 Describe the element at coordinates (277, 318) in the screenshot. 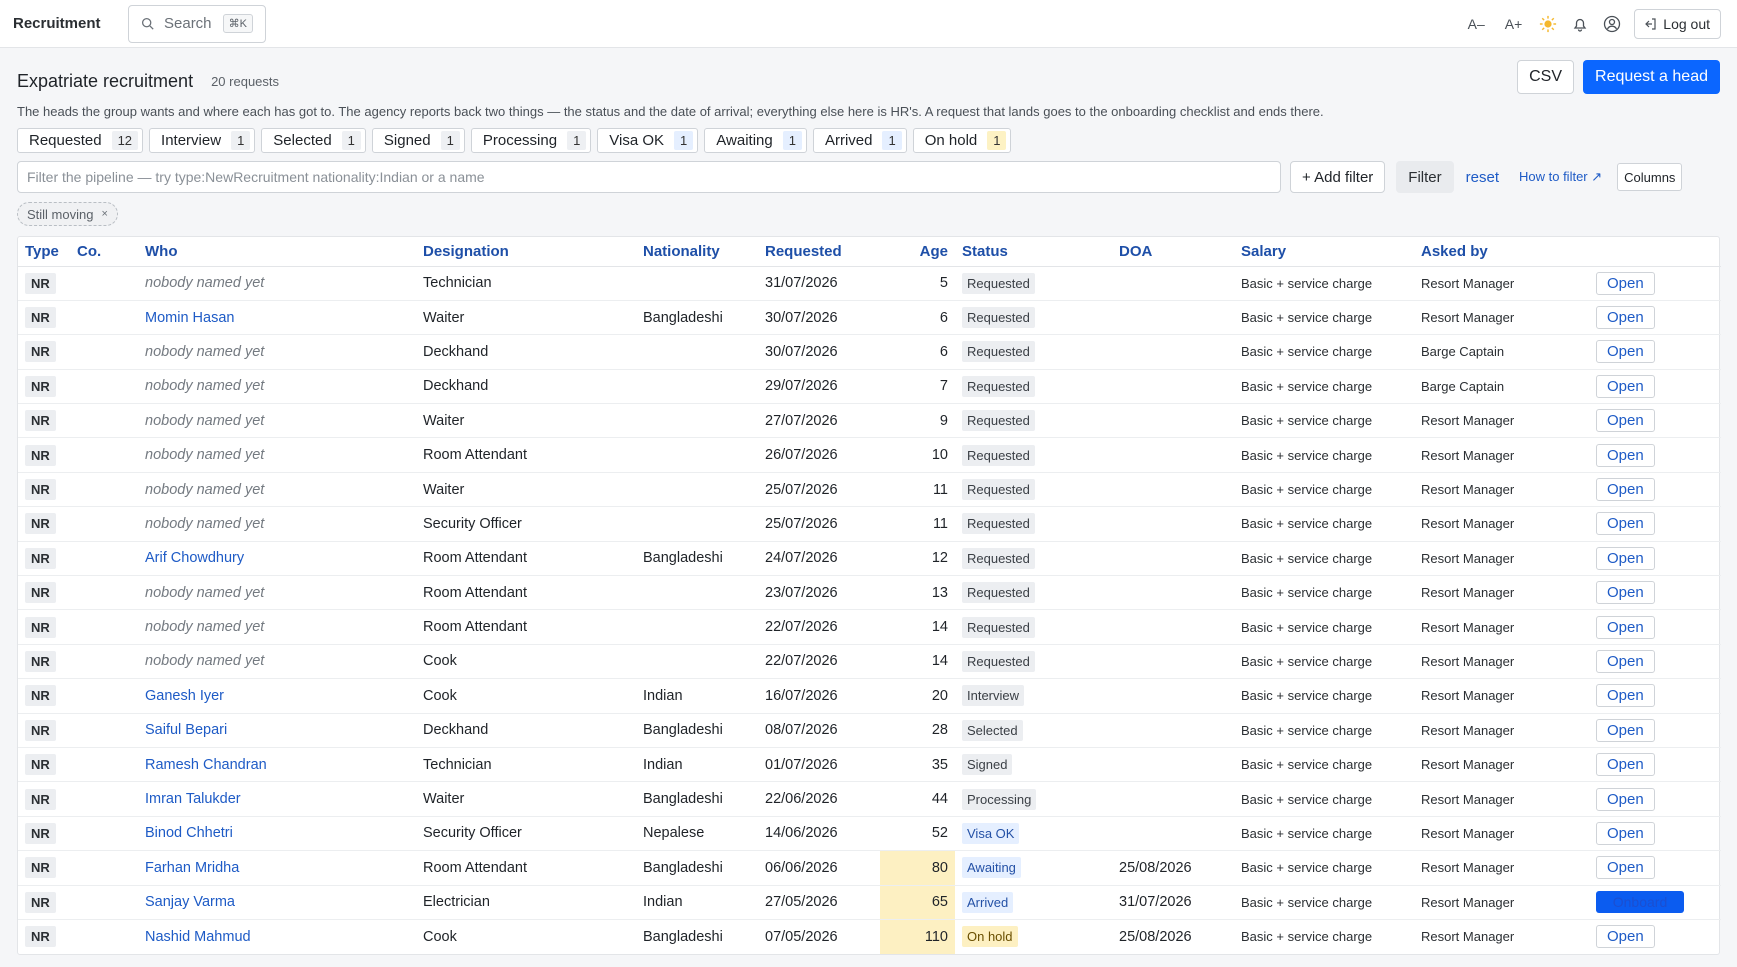

I see `who-cell: Momin Hasan` at that location.